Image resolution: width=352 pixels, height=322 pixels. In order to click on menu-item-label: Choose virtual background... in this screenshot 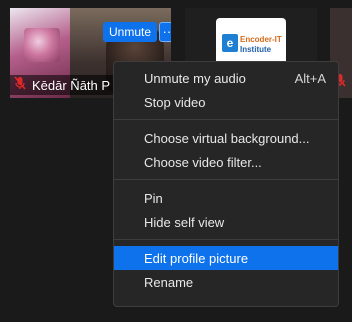, I will do `click(227, 138)`.